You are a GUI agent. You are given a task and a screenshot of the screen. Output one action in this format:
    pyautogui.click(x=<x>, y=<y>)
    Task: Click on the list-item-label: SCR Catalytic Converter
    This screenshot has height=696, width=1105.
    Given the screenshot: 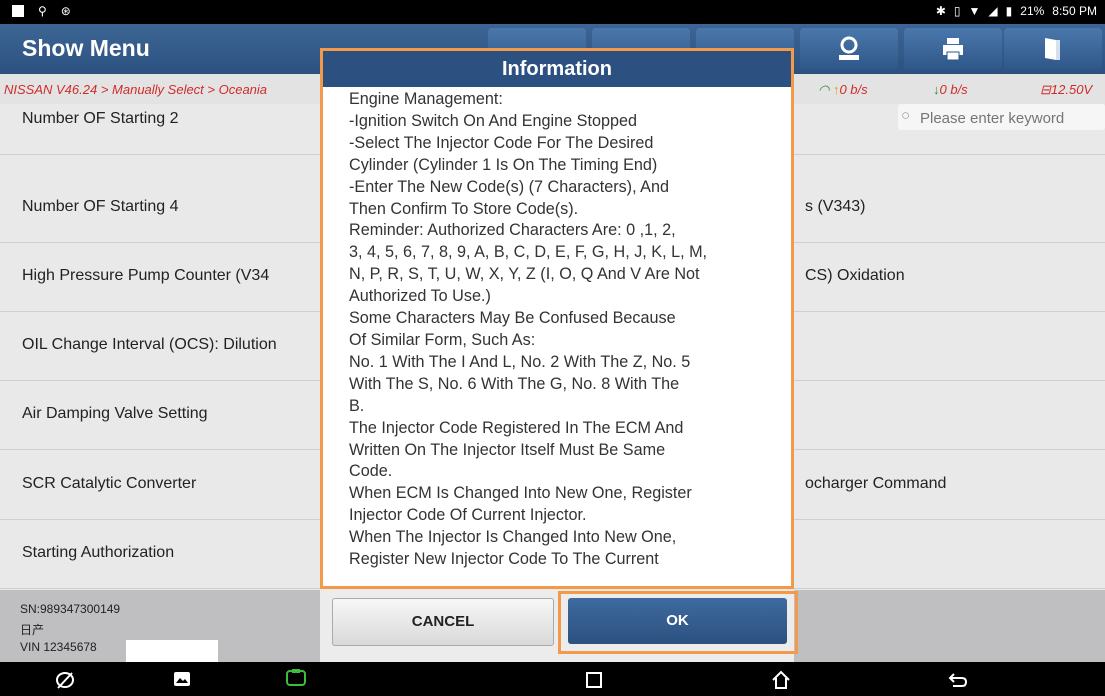 What is the action you would take?
    pyautogui.click(x=109, y=483)
    